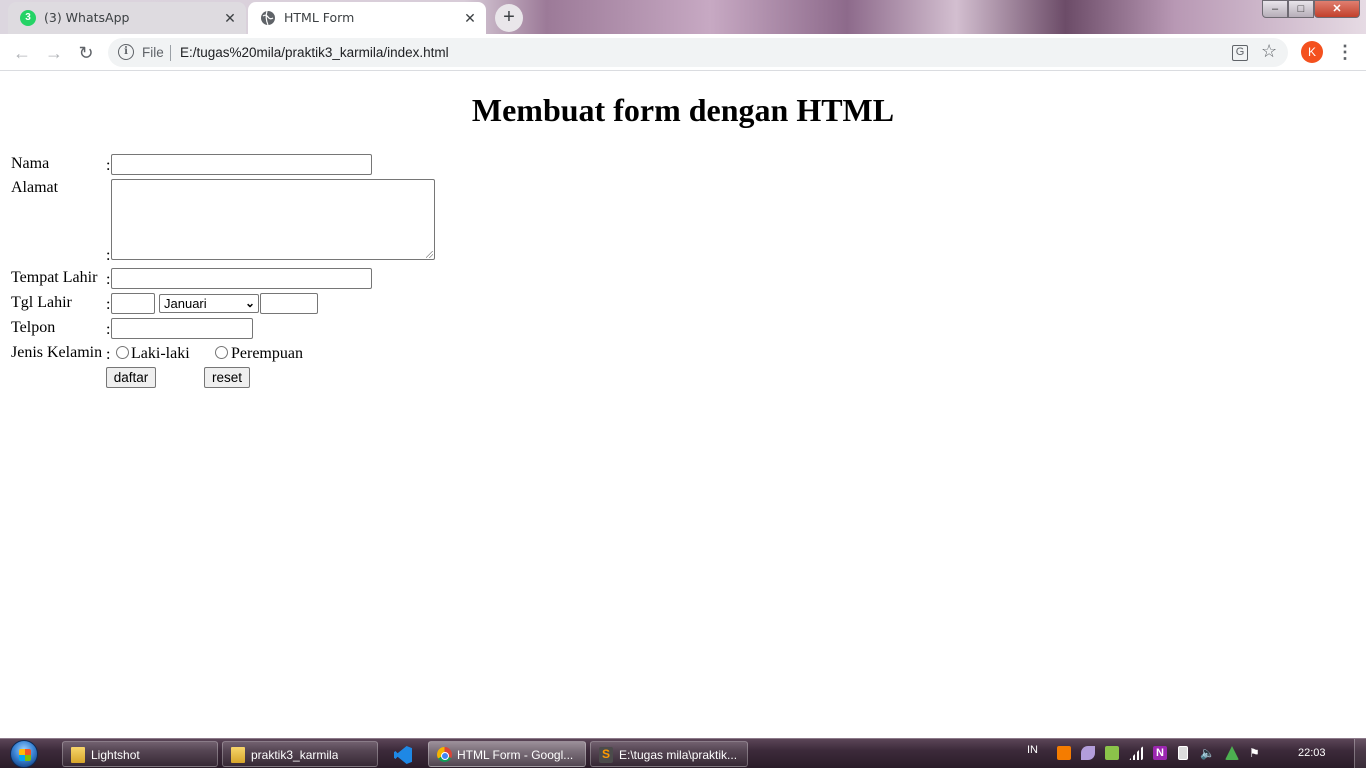  What do you see at coordinates (126, 52) in the screenshot?
I see `info-icon: i` at bounding box center [126, 52].